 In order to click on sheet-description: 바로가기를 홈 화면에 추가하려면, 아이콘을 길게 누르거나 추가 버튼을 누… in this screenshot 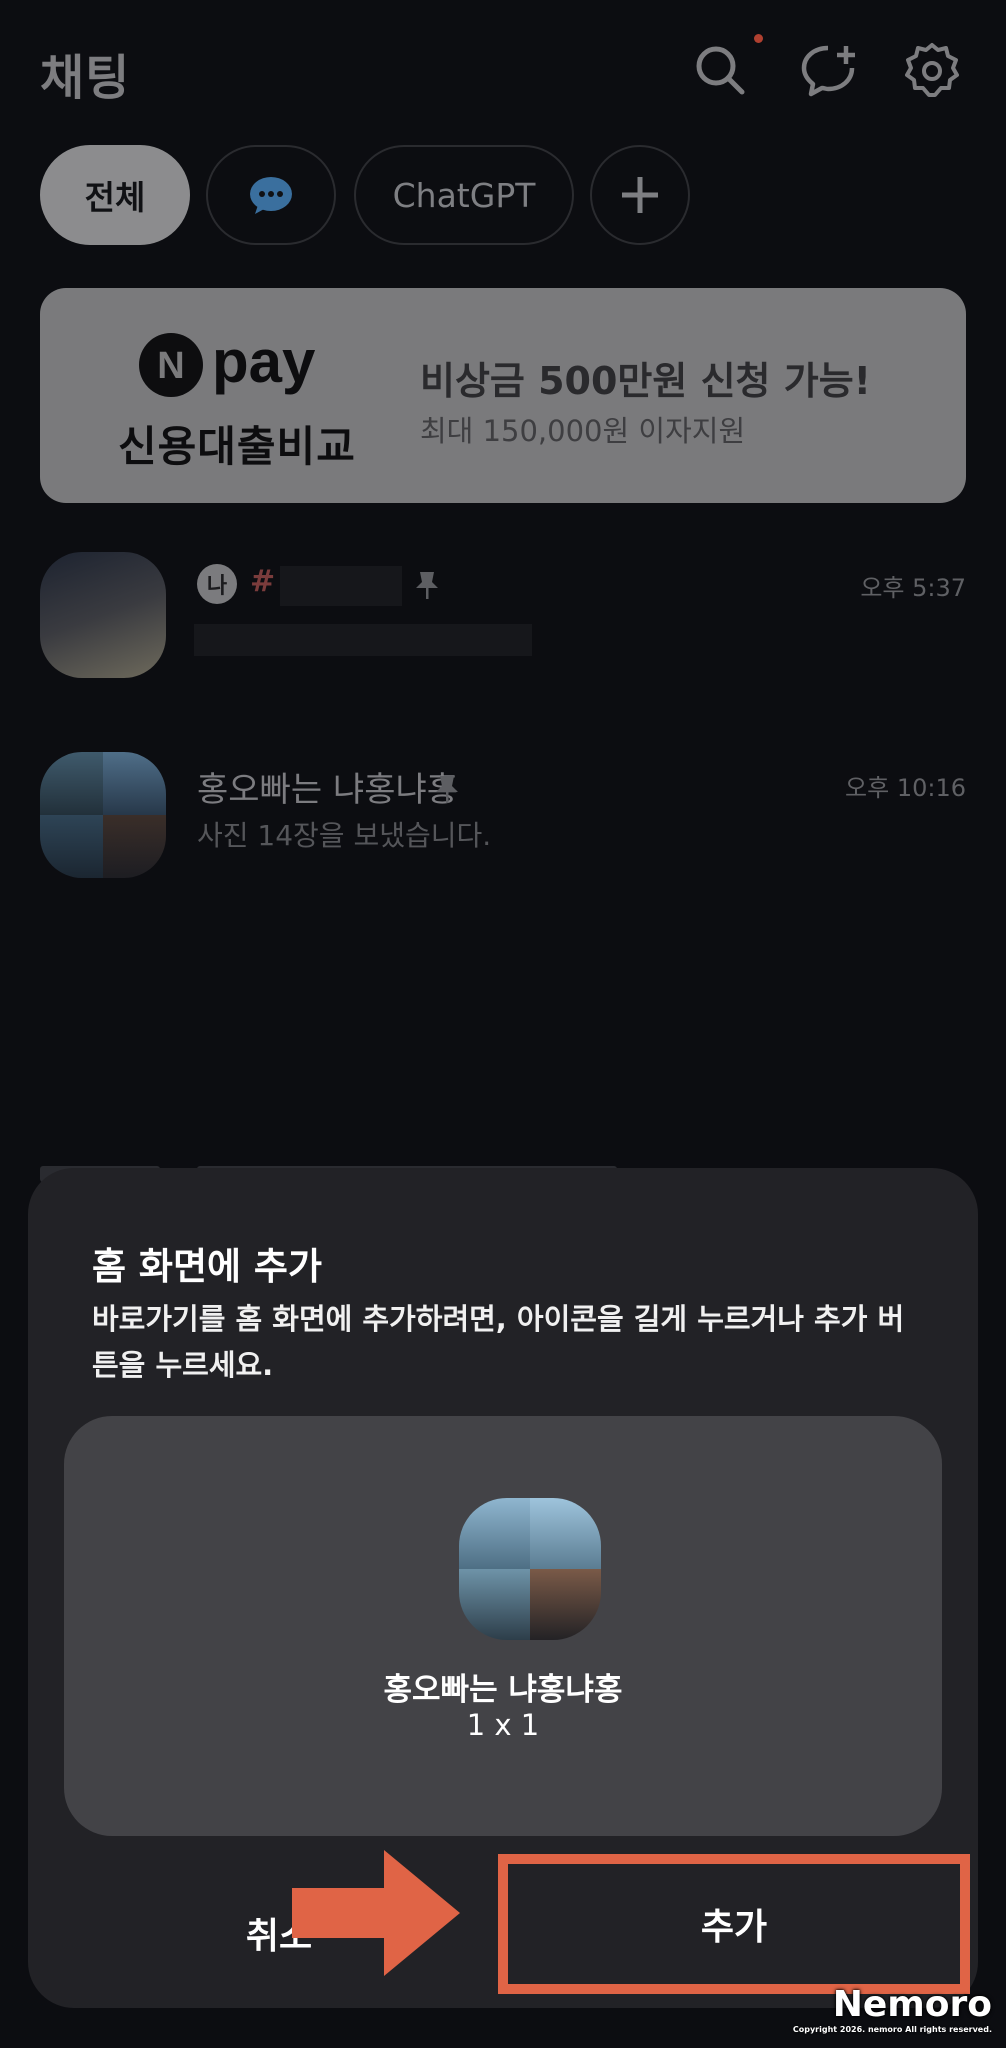, I will do `click(498, 1342)`.